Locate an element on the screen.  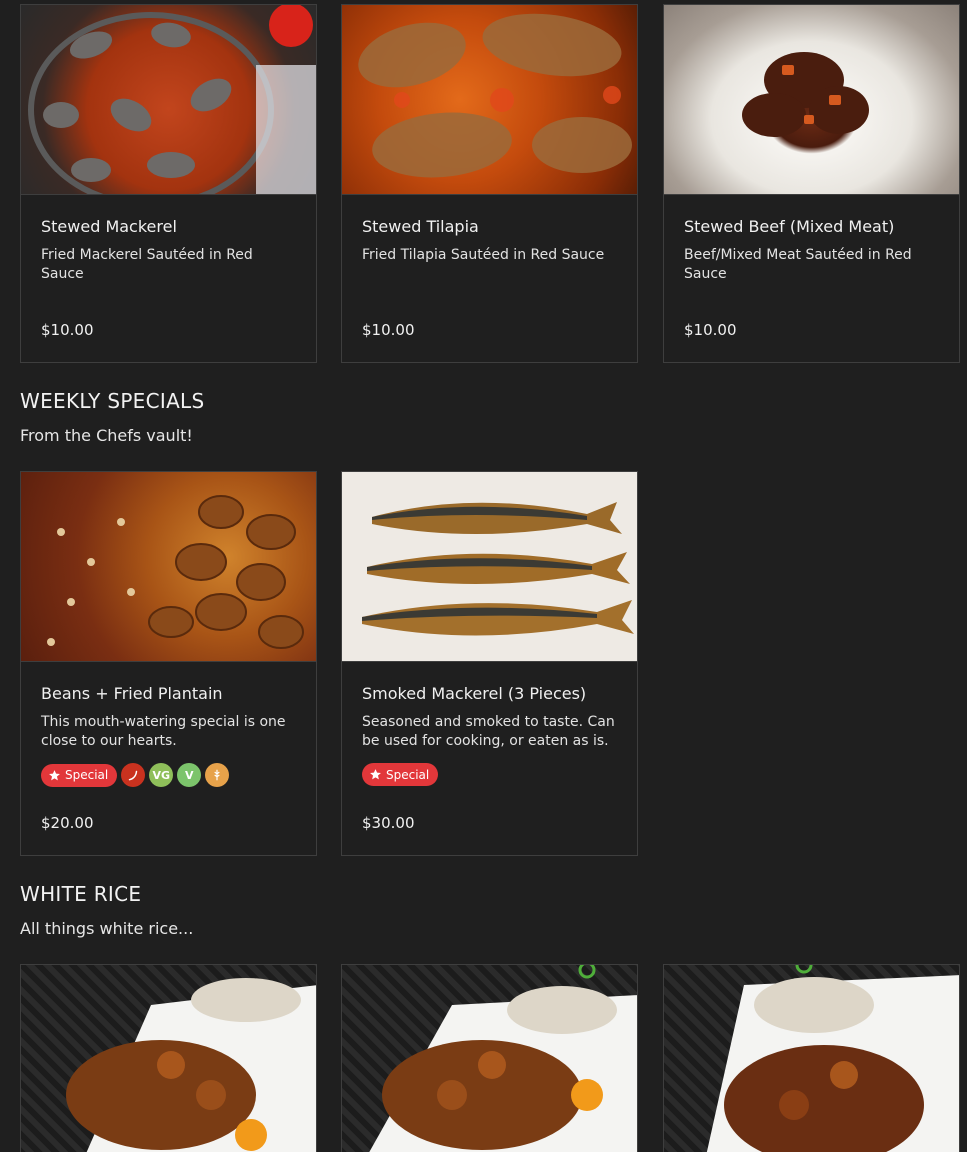
section-title: WEEKLY SPECIALS is located at coordinates (112, 401).